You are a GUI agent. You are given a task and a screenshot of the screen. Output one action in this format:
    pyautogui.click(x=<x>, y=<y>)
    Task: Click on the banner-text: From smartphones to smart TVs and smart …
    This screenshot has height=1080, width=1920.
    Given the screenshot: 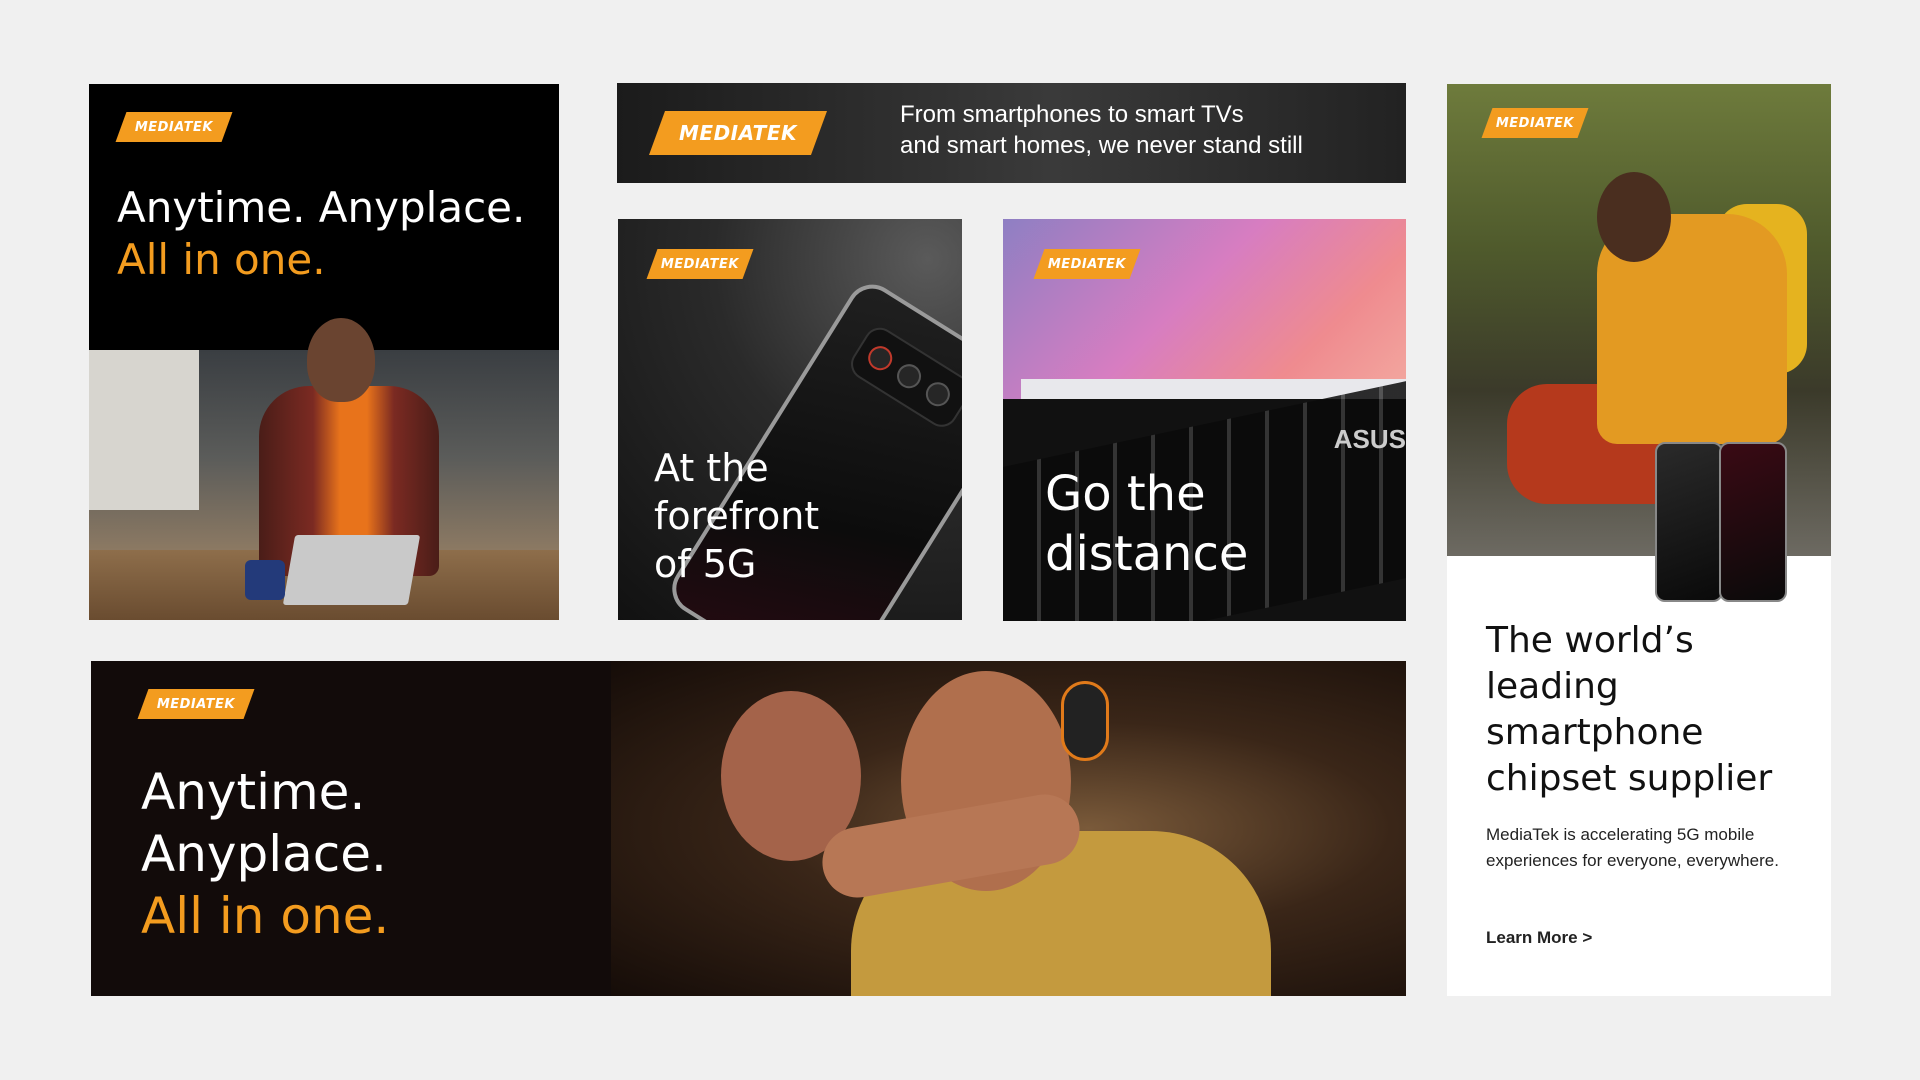 What is the action you would take?
    pyautogui.click(x=1101, y=130)
    